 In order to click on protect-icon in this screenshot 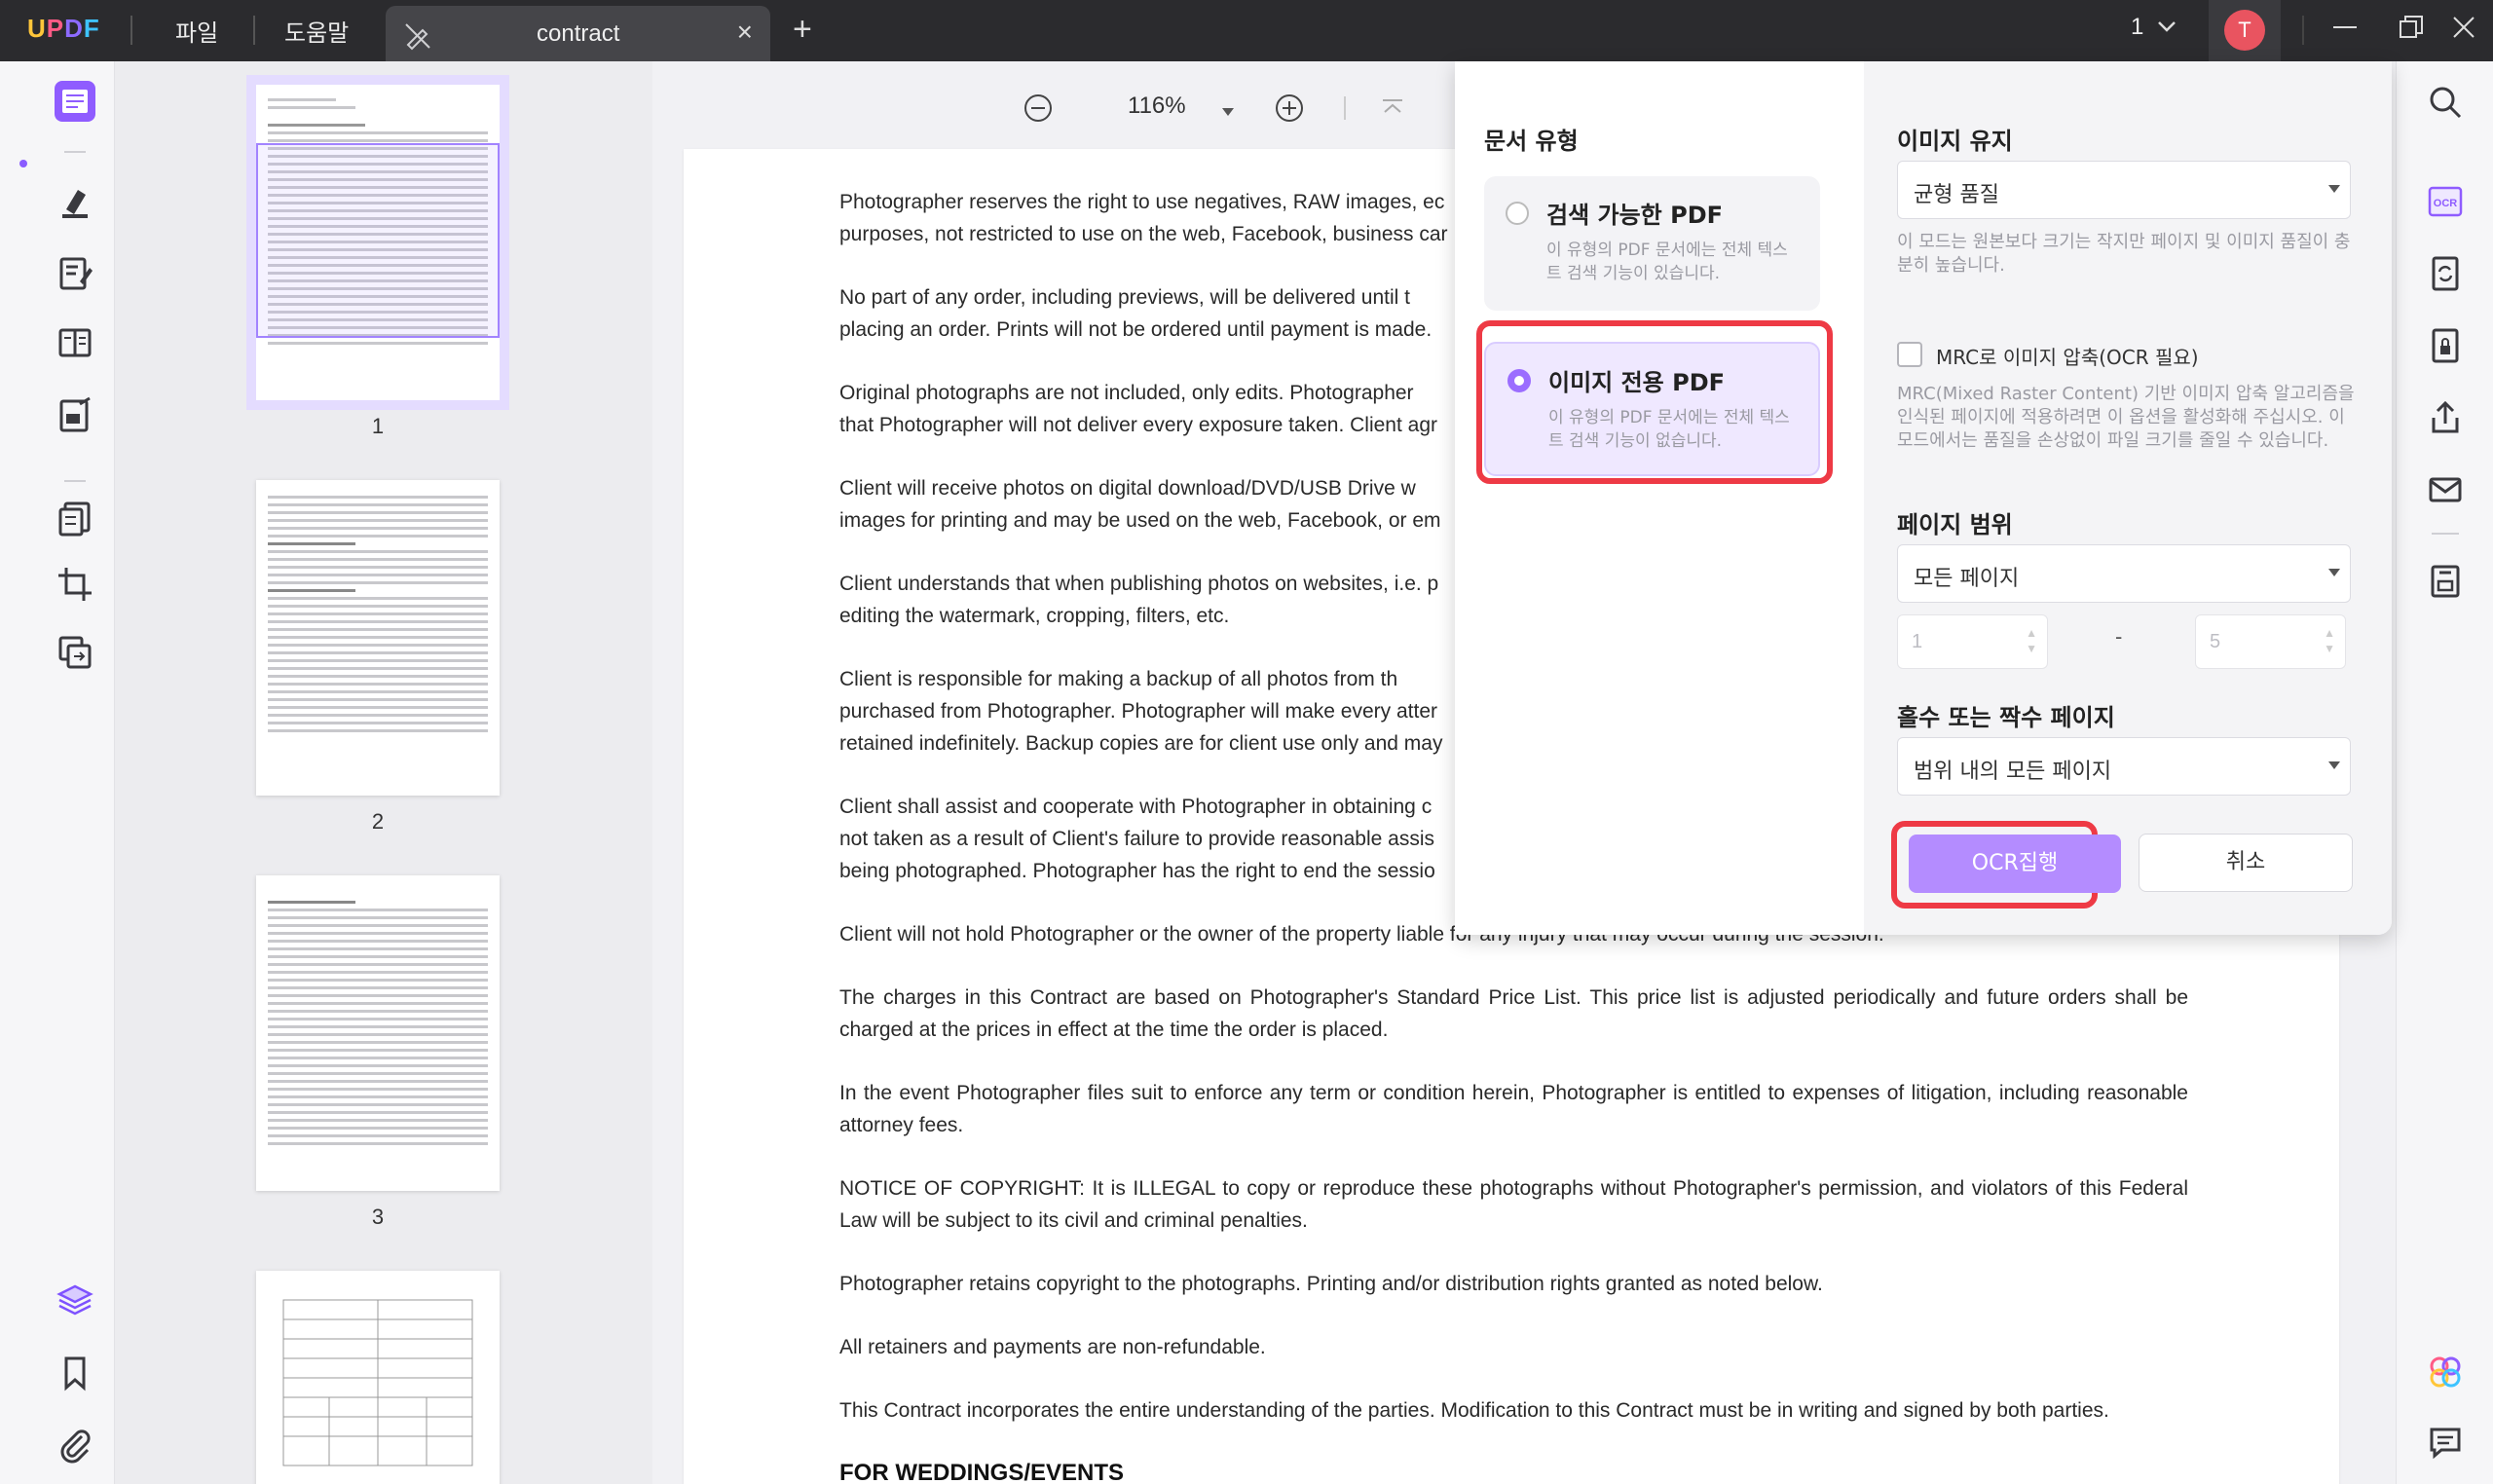, I will do `click(2446, 345)`.